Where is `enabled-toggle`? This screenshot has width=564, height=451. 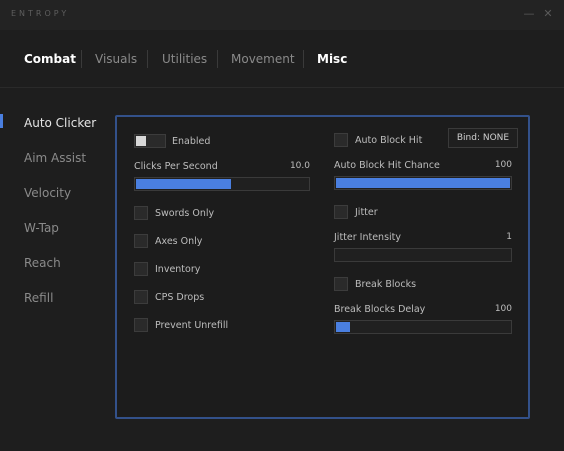
enabled-toggle is located at coordinates (150, 141).